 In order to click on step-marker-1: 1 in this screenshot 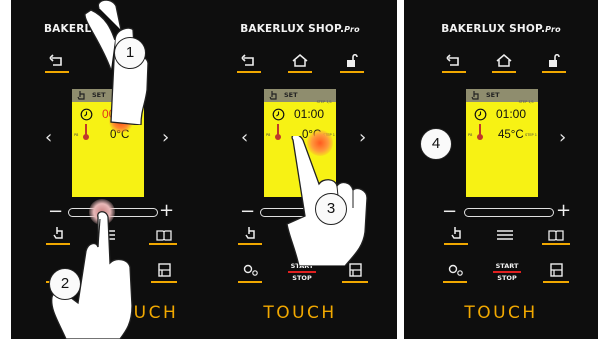, I will do `click(130, 53)`.